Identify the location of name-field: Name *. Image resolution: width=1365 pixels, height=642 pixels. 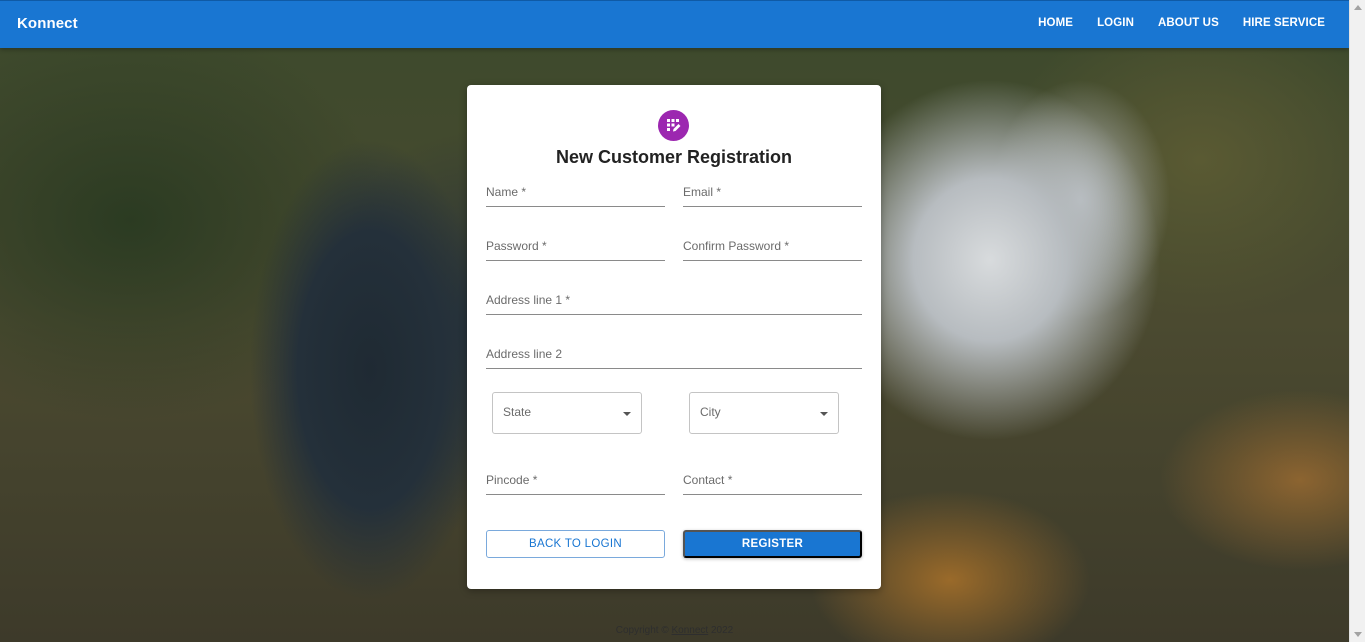
(575, 196).